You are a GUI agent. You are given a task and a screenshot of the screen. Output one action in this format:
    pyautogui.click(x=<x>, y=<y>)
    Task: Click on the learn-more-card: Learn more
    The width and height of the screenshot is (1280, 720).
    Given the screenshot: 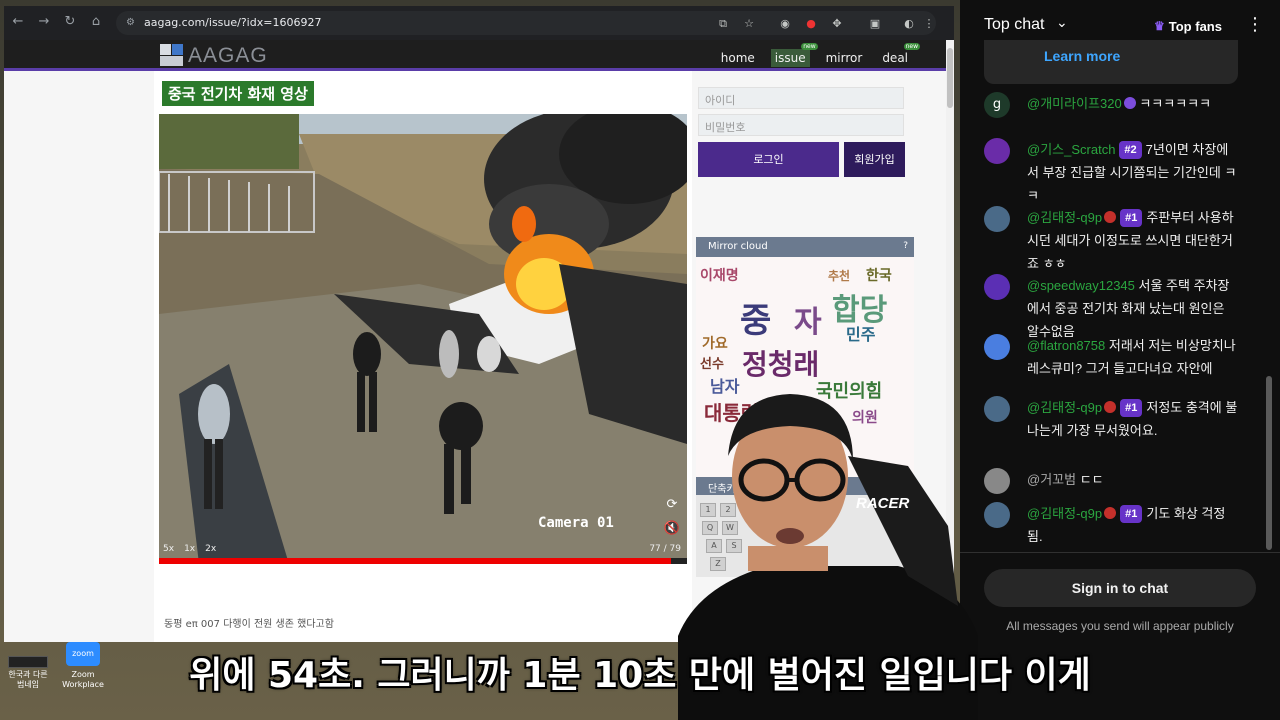 What is the action you would take?
    pyautogui.click(x=1111, y=62)
    